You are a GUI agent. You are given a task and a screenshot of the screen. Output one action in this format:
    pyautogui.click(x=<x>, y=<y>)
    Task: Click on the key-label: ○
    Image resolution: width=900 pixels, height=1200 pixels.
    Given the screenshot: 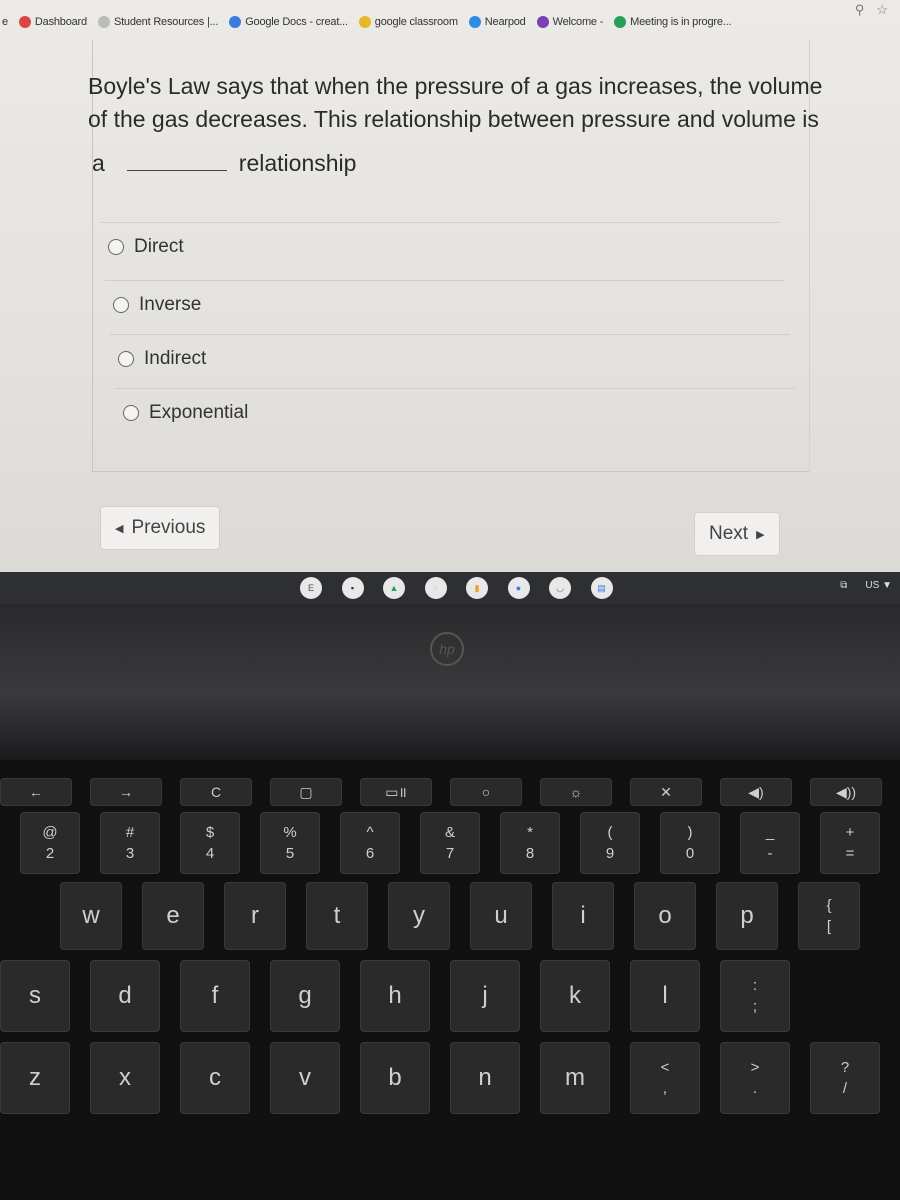 What is the action you would take?
    pyautogui.click(x=486, y=792)
    